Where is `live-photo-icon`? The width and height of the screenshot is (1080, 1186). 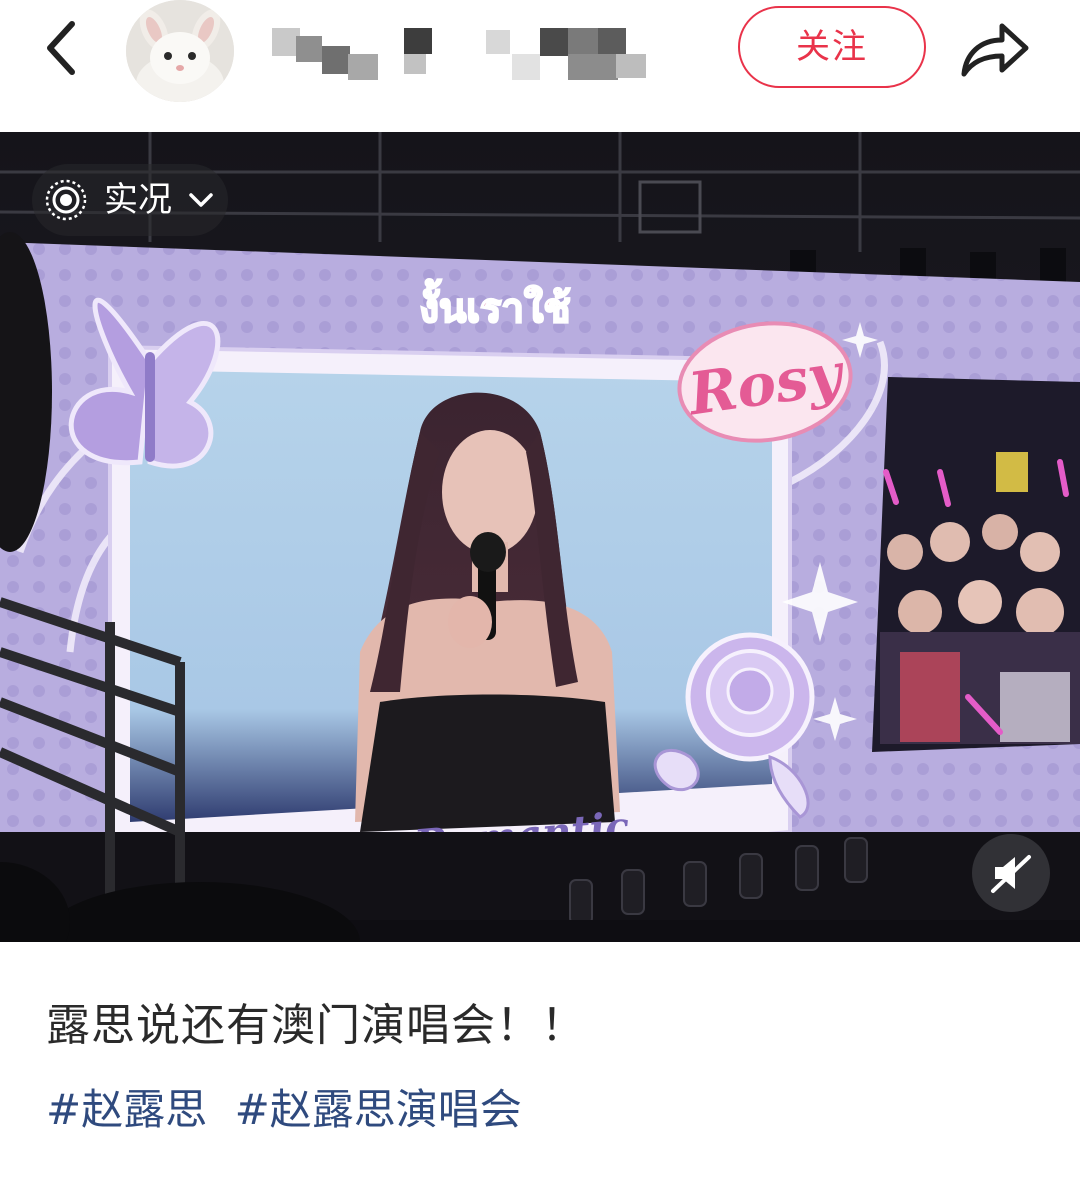
live-photo-icon is located at coordinates (66, 200).